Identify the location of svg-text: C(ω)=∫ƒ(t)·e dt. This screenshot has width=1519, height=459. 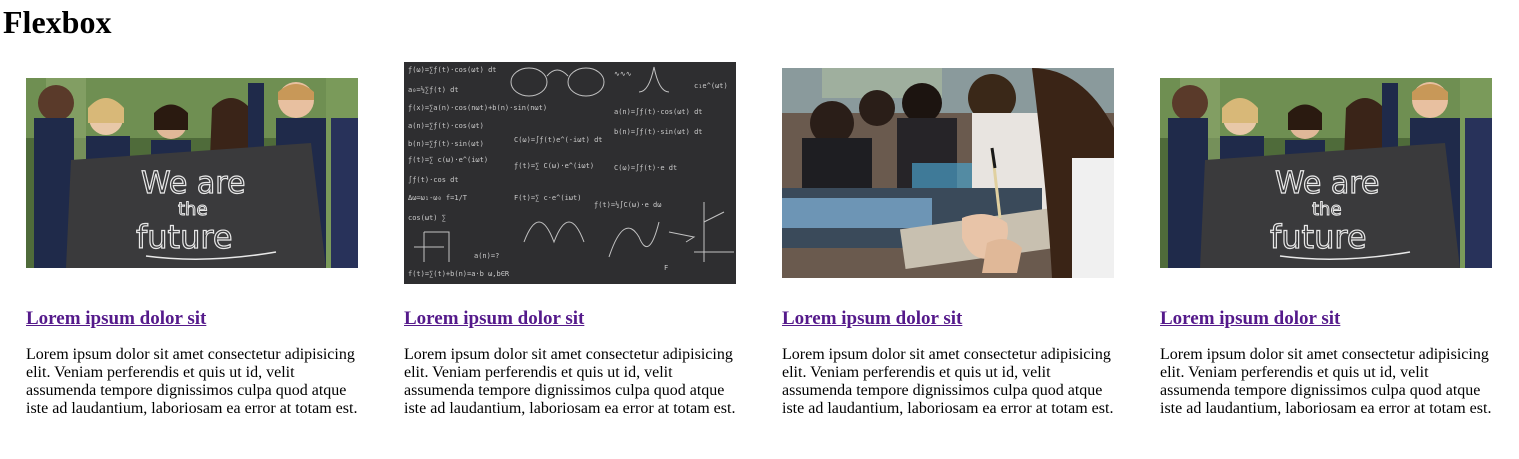
(645, 167).